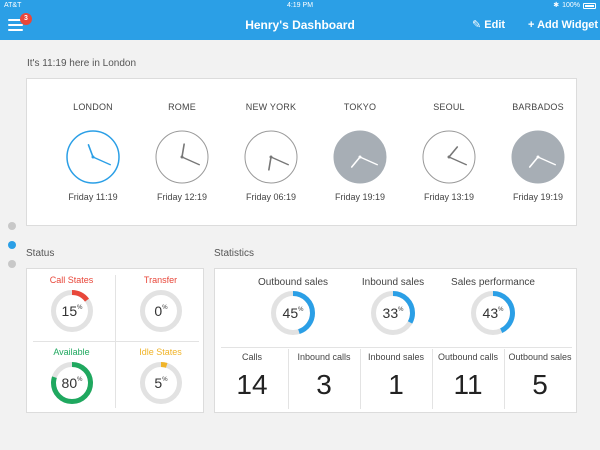 This screenshot has height=450, width=600. I want to click on stat-metric-value: 3, so click(324, 384).